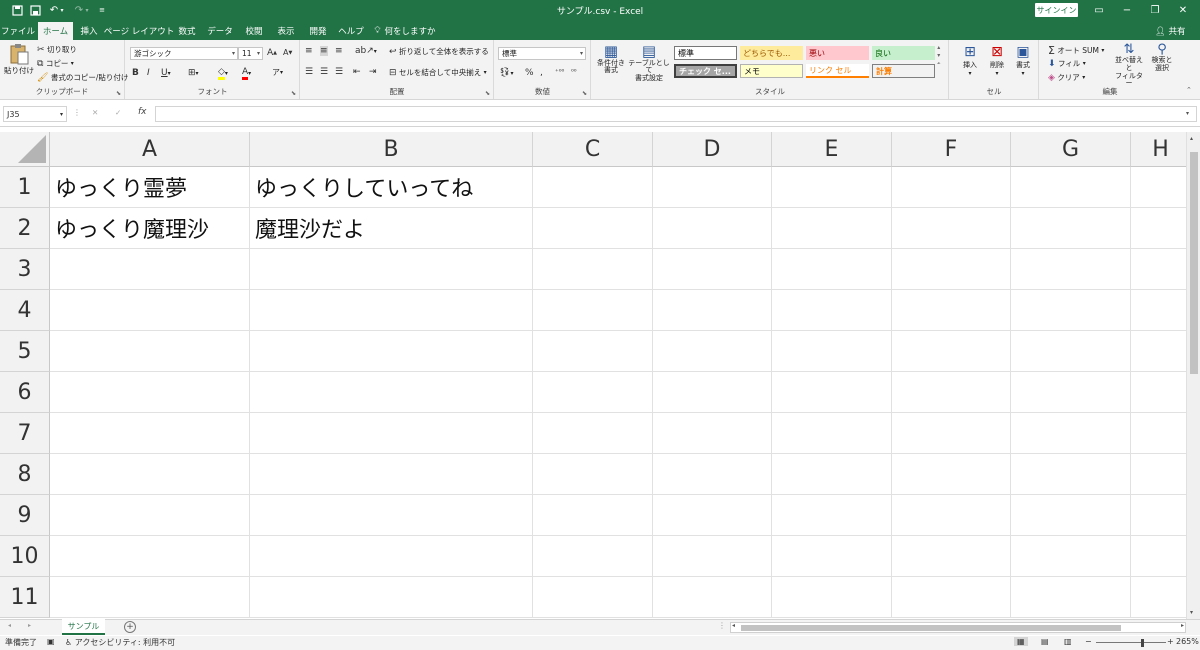  What do you see at coordinates (951, 433) in the screenshot?
I see `cell-f7` at bounding box center [951, 433].